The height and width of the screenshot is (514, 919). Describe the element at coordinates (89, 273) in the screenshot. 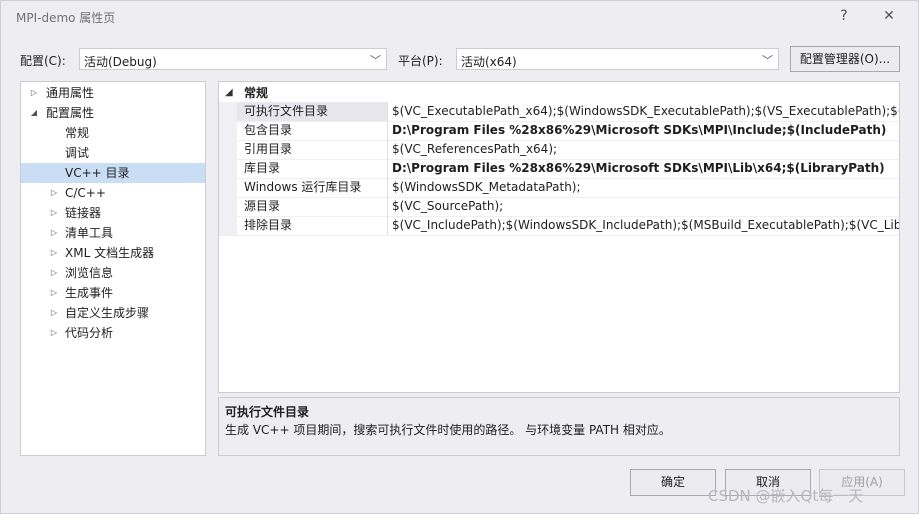

I see `tree-item-label: 浏览信息` at that location.